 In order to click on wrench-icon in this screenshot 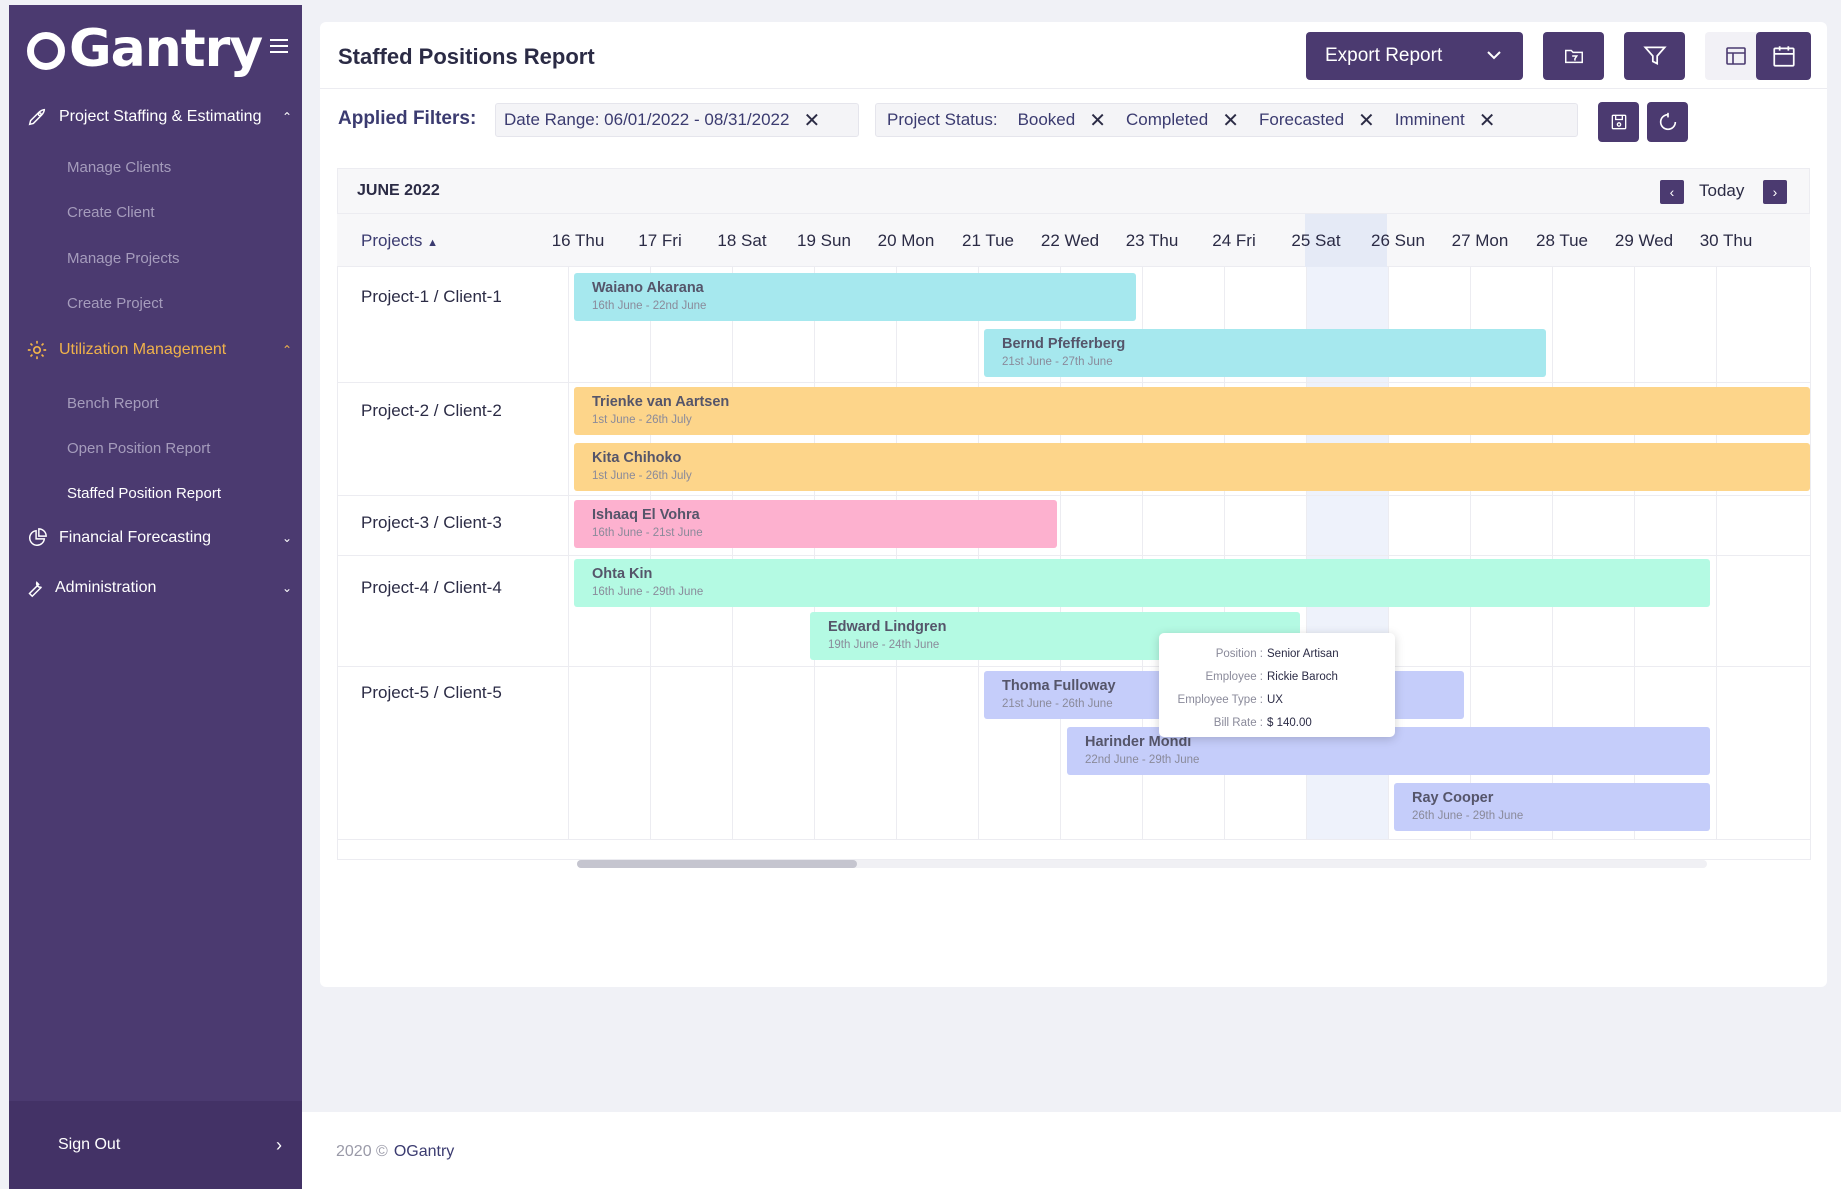, I will do `click(35, 588)`.